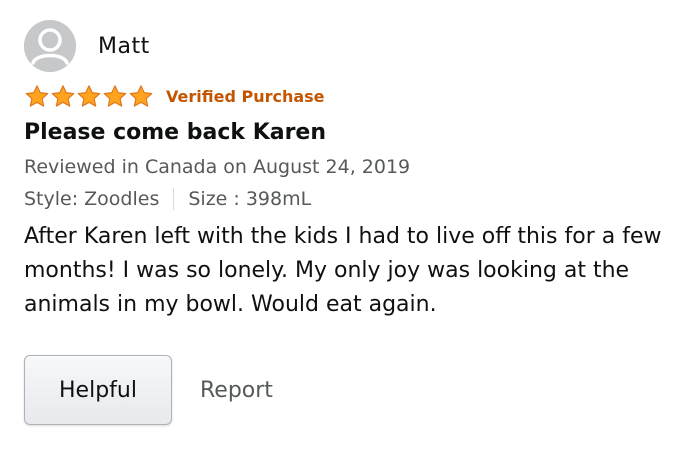  What do you see at coordinates (98, 390) in the screenshot?
I see `helpful-button: Helpful` at bounding box center [98, 390].